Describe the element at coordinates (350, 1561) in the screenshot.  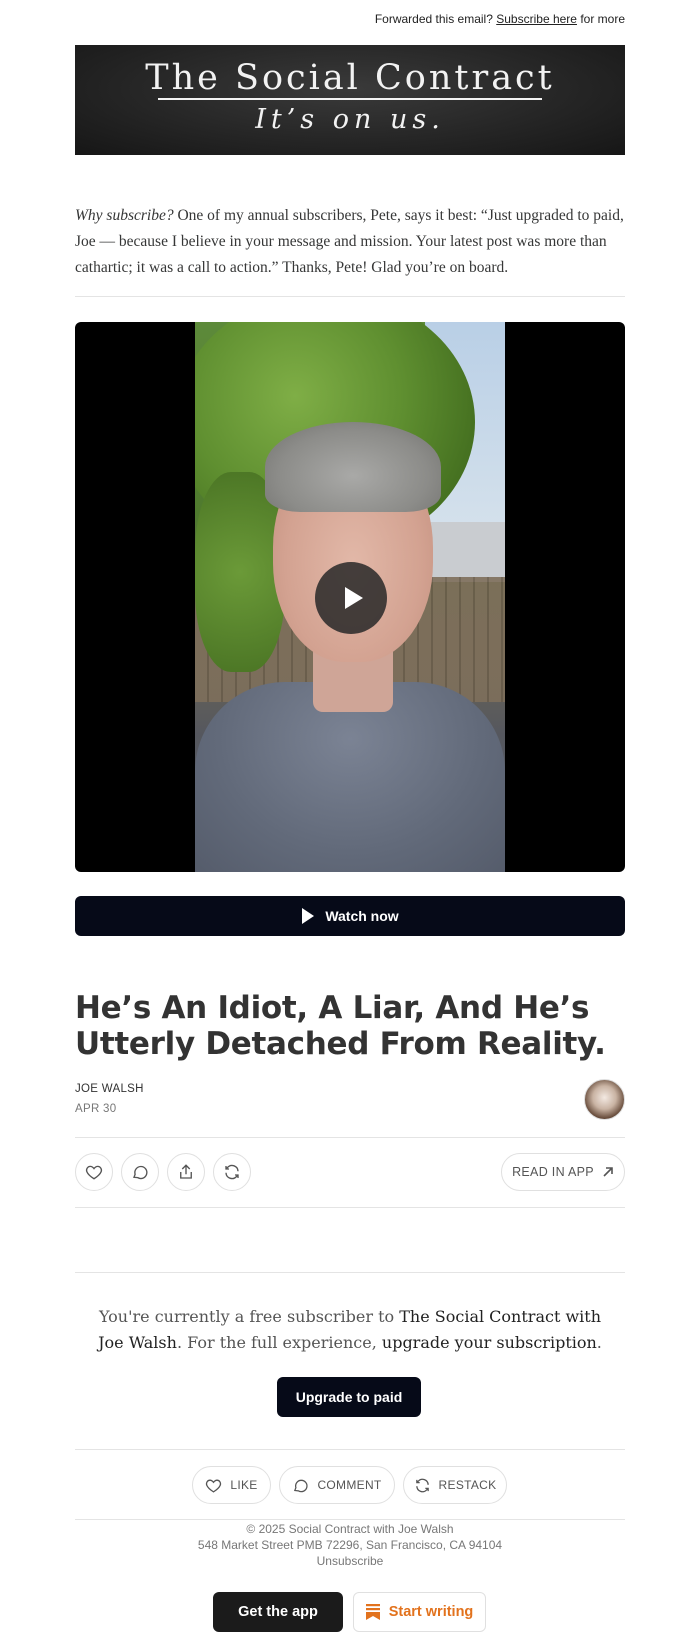
I see `unsubscribe-link: Unsubscribe` at that location.